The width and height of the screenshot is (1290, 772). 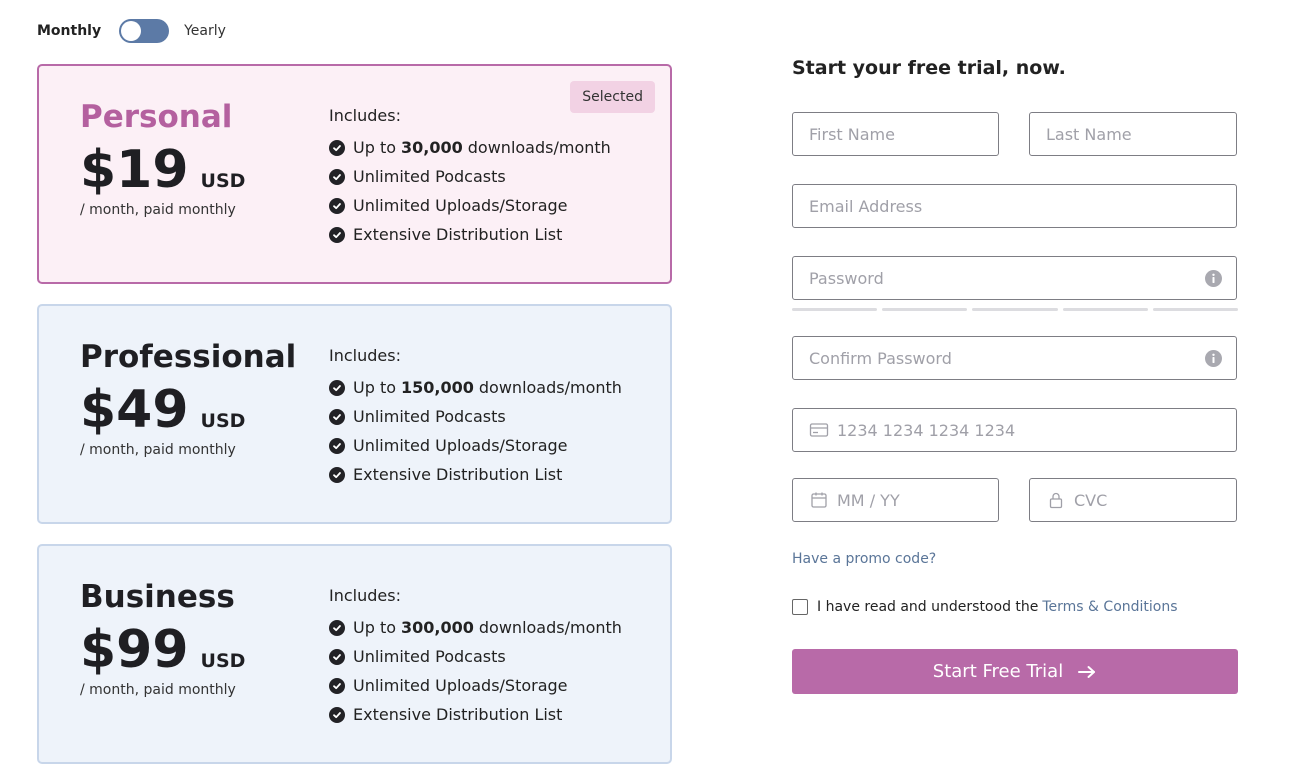 I want to click on last-name-field, so click(x=1133, y=134).